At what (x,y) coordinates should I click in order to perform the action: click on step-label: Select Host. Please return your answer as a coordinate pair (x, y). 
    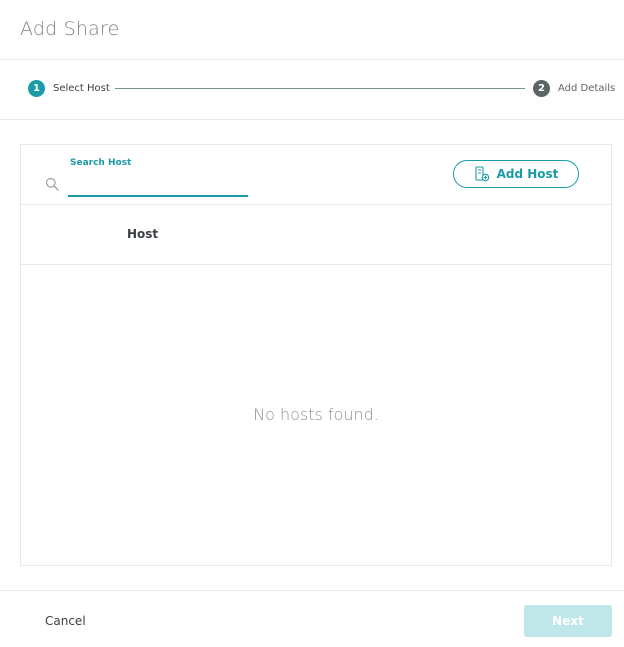
    Looking at the image, I should click on (81, 88).